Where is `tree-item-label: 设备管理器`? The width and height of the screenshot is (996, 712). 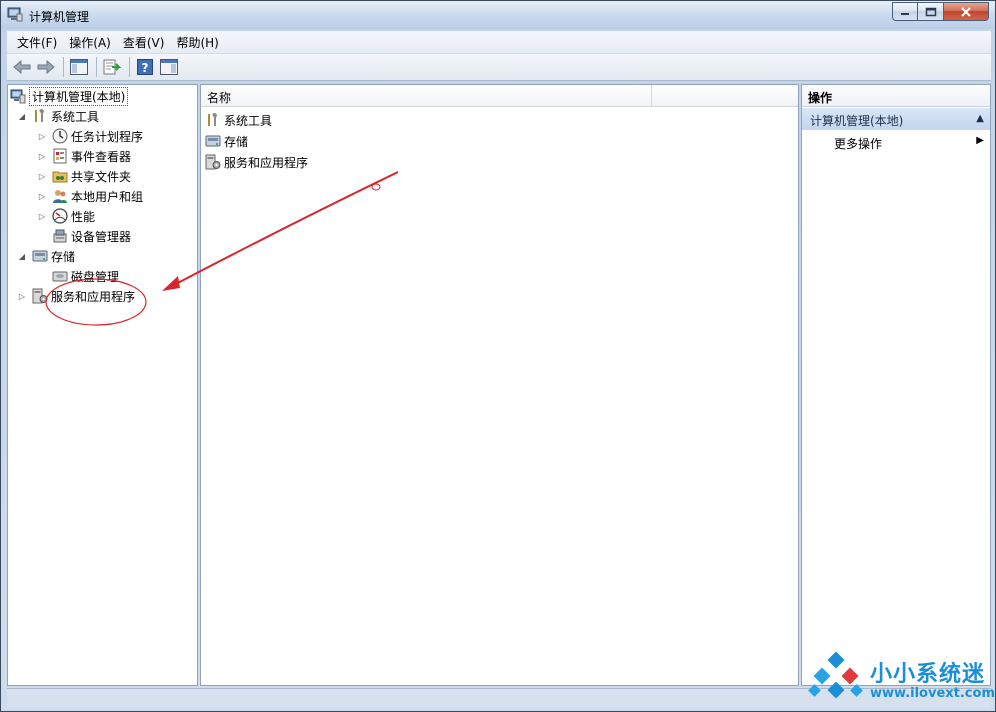
tree-item-label: 设备管理器 is located at coordinates (101, 236).